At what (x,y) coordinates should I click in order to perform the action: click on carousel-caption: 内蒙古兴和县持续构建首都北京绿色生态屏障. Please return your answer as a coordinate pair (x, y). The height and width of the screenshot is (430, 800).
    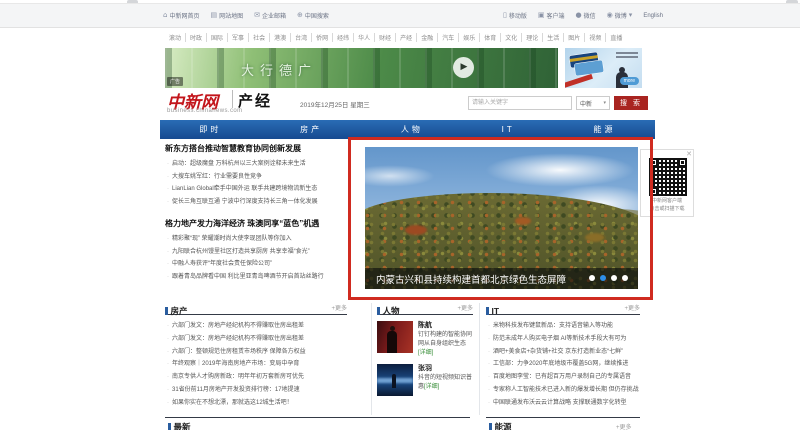
    Looking at the image, I should click on (471, 279).